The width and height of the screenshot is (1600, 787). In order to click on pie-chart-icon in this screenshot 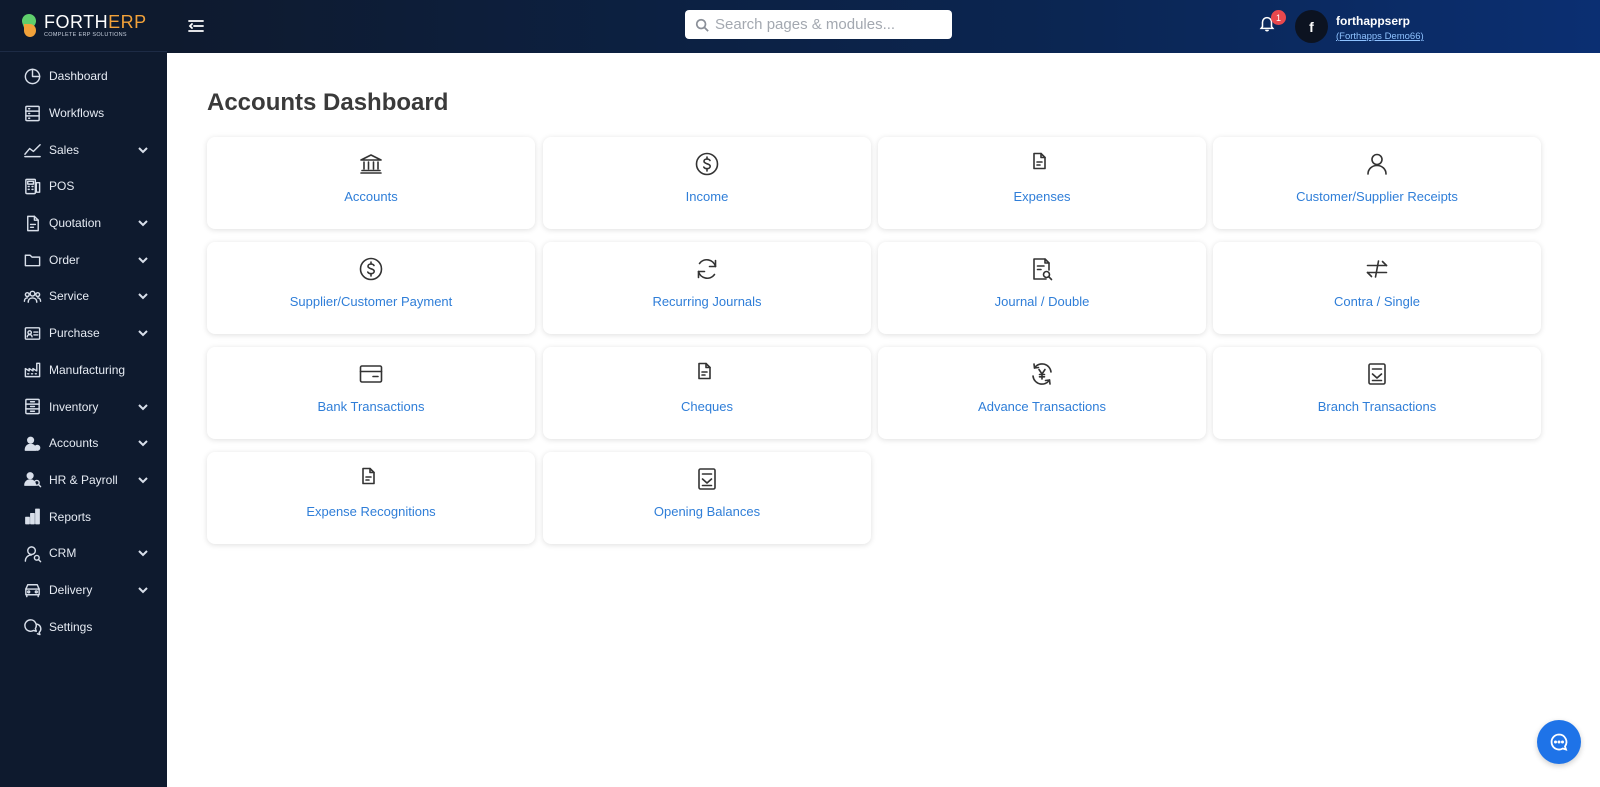, I will do `click(32, 76)`.